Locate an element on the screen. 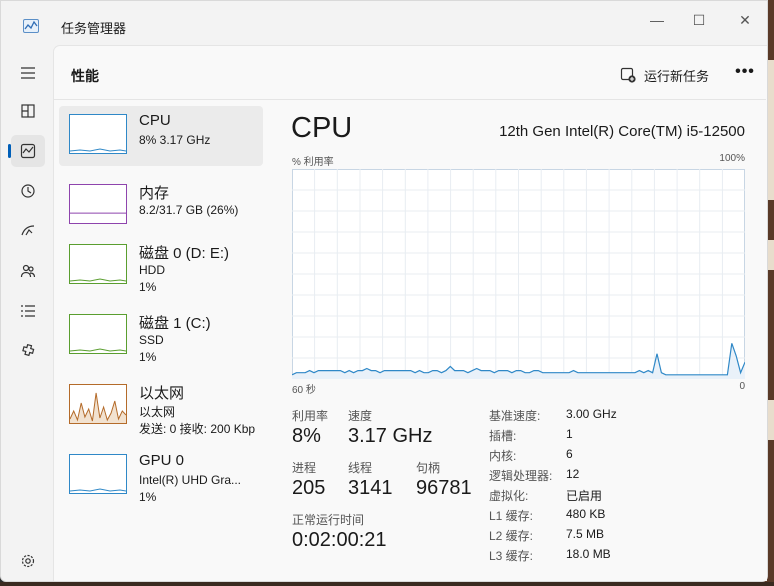 This screenshot has height=586, width=774. resource-name: 磁盘 0 (D: E:) is located at coordinates (184, 253).